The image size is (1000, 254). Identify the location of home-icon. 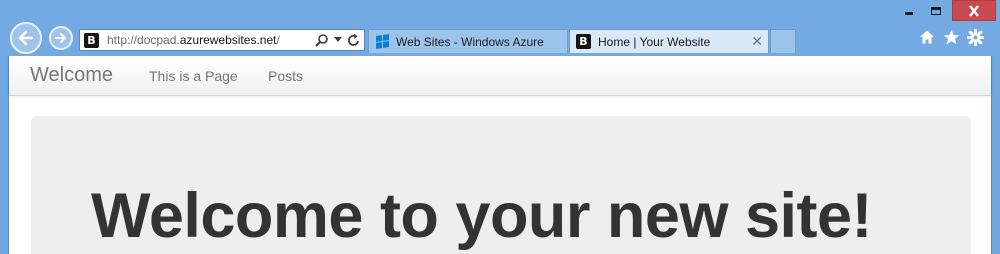
(927, 37).